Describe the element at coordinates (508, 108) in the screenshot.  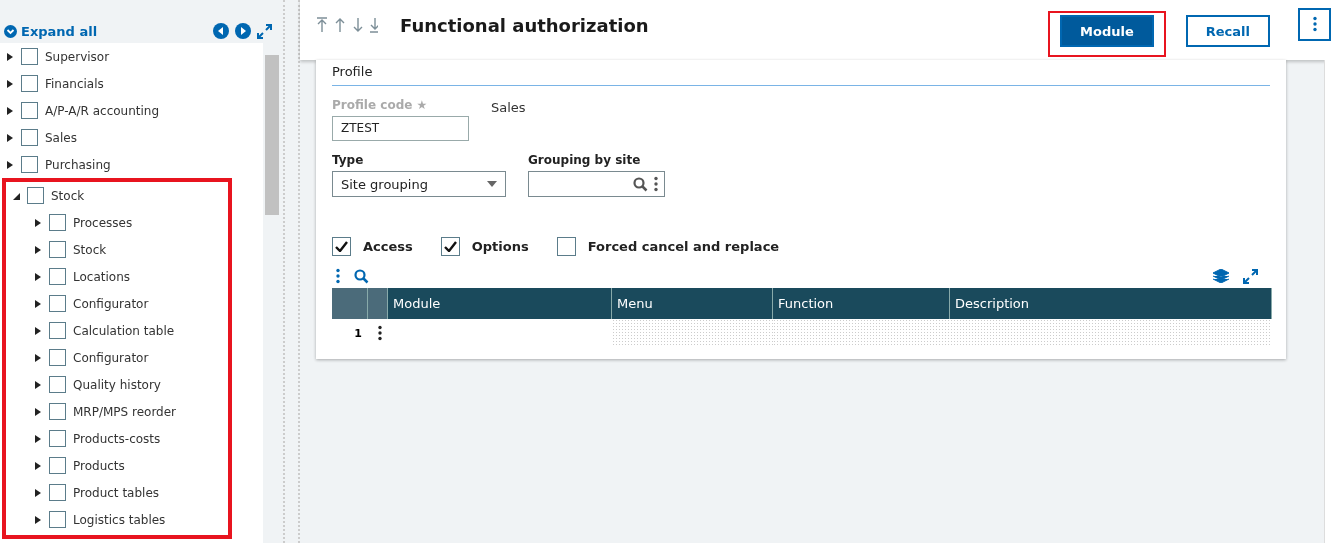
I see `field-description: Sales` at that location.